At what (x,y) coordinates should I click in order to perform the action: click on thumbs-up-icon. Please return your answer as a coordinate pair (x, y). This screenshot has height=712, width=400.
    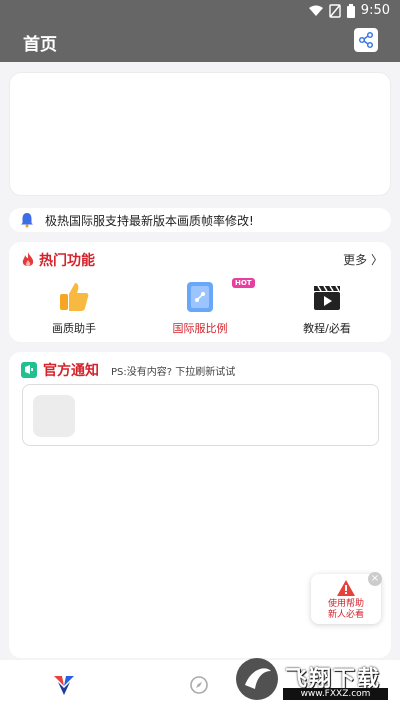
    Looking at the image, I should click on (74, 297).